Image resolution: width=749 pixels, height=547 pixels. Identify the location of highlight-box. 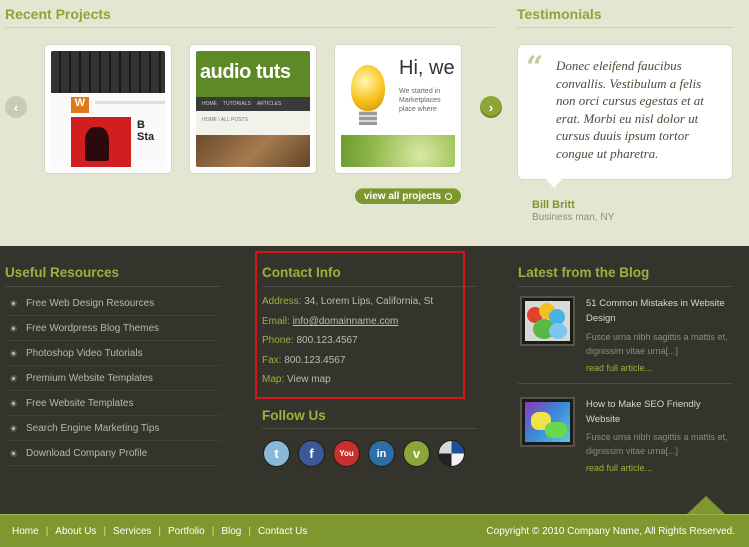
(360, 325).